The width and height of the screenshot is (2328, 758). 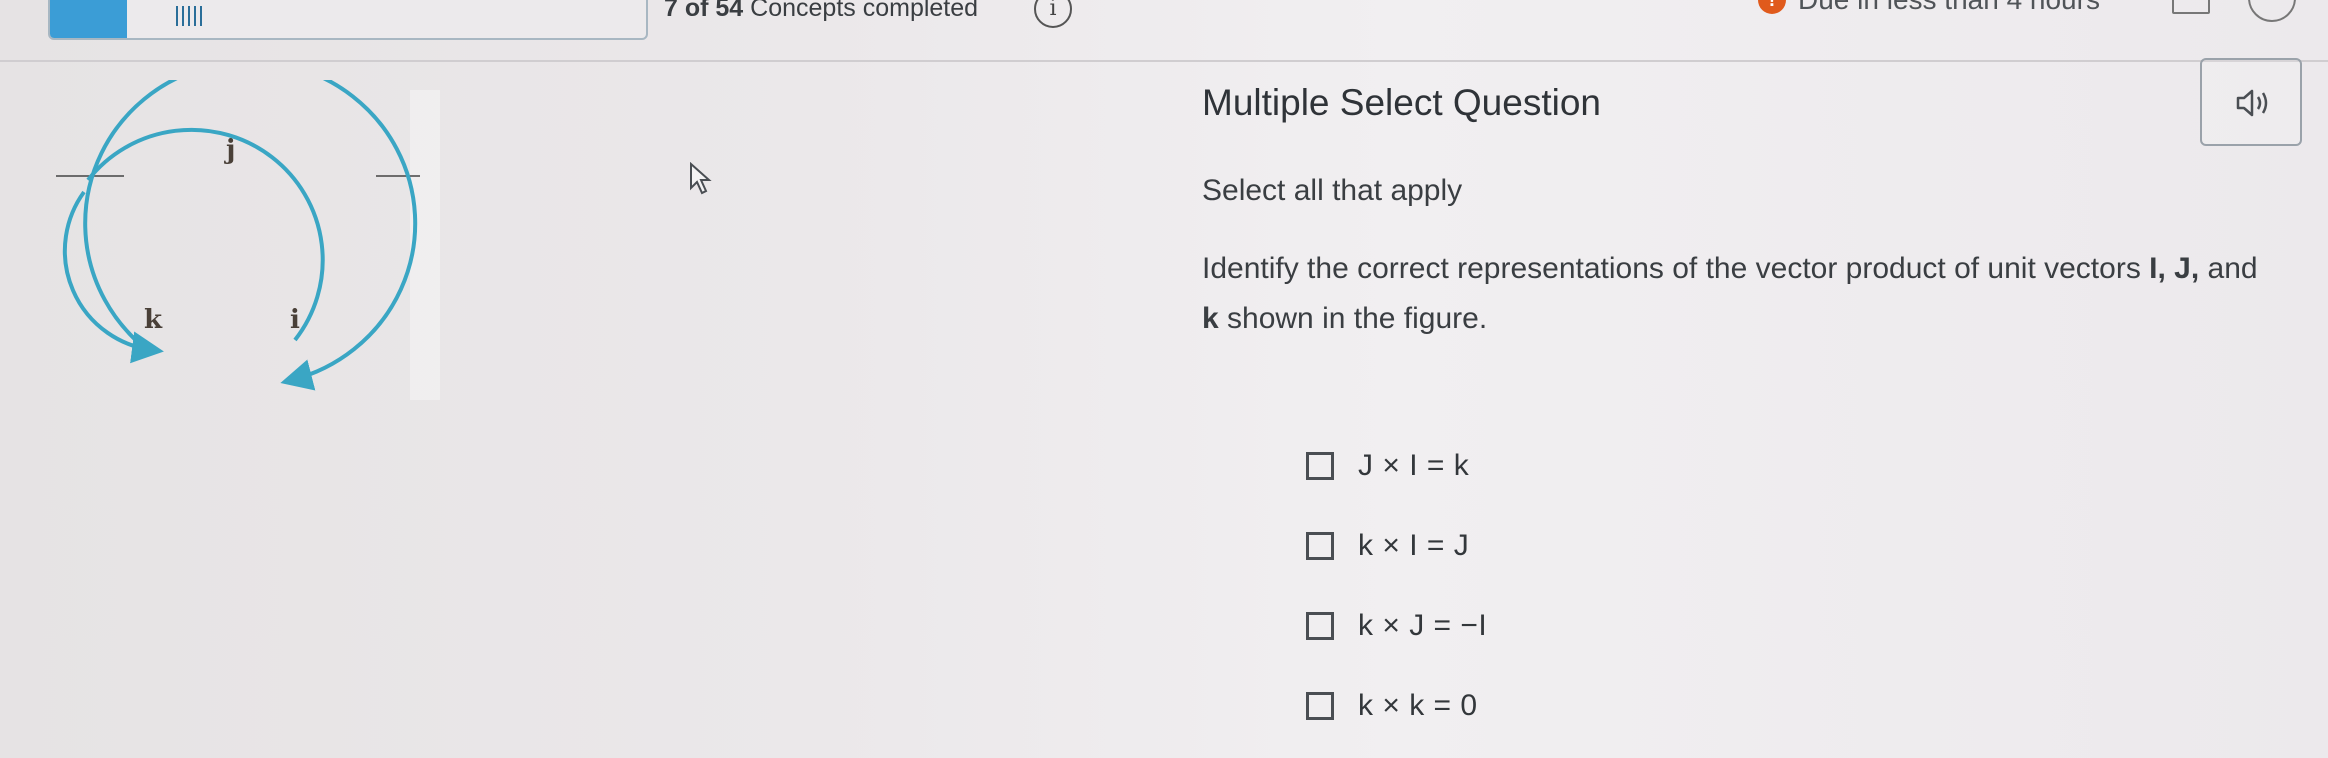 What do you see at coordinates (1320, 466) in the screenshot?
I see `option-1-checkbox` at bounding box center [1320, 466].